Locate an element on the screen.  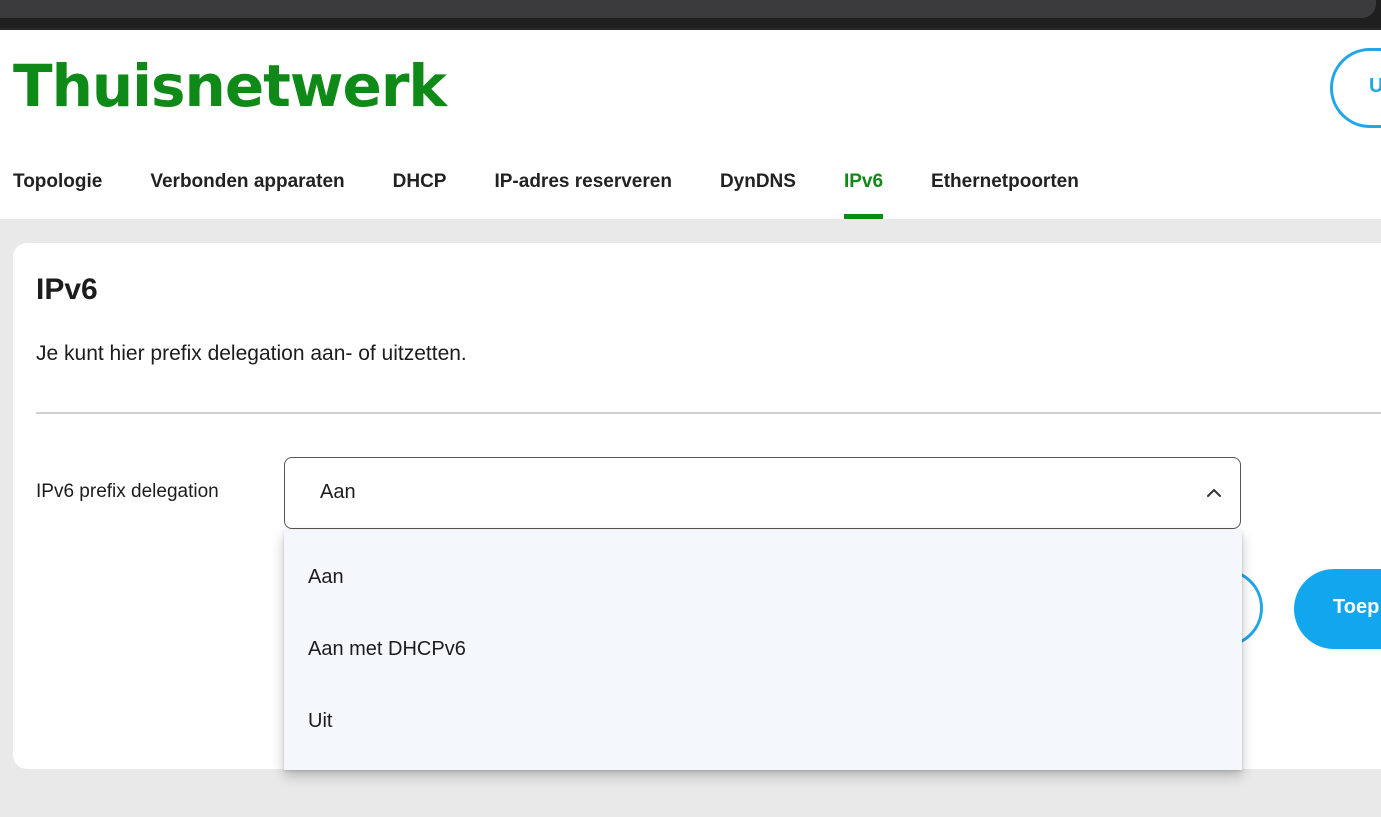
tab-topologie: Topologie is located at coordinates (57, 194).